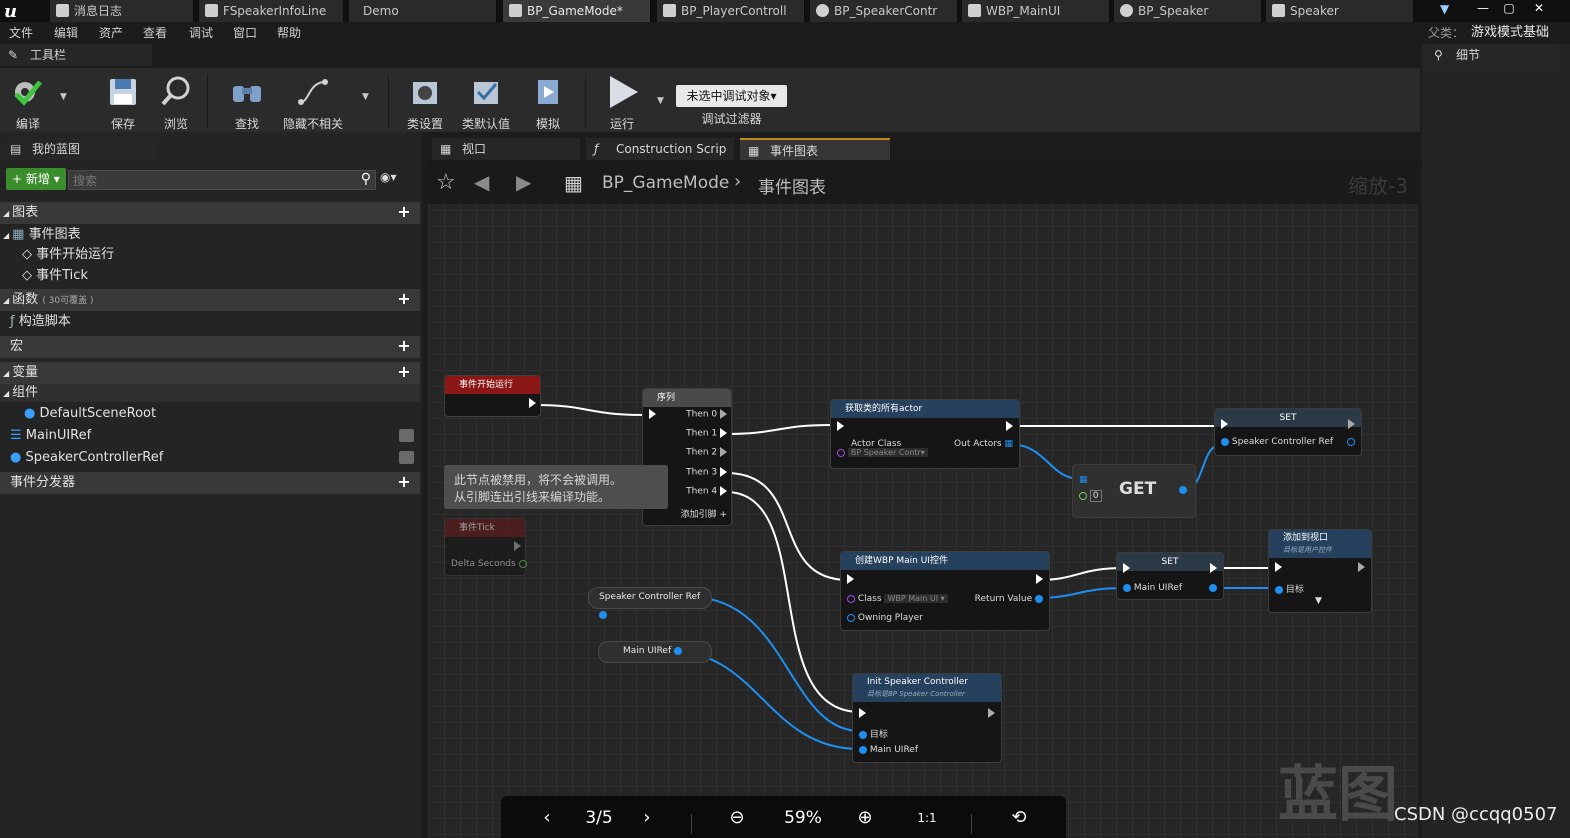  Describe the element at coordinates (485, 547) in the screenshot. I see `node-event-tick: 事件Tick Delta Seconds` at that location.